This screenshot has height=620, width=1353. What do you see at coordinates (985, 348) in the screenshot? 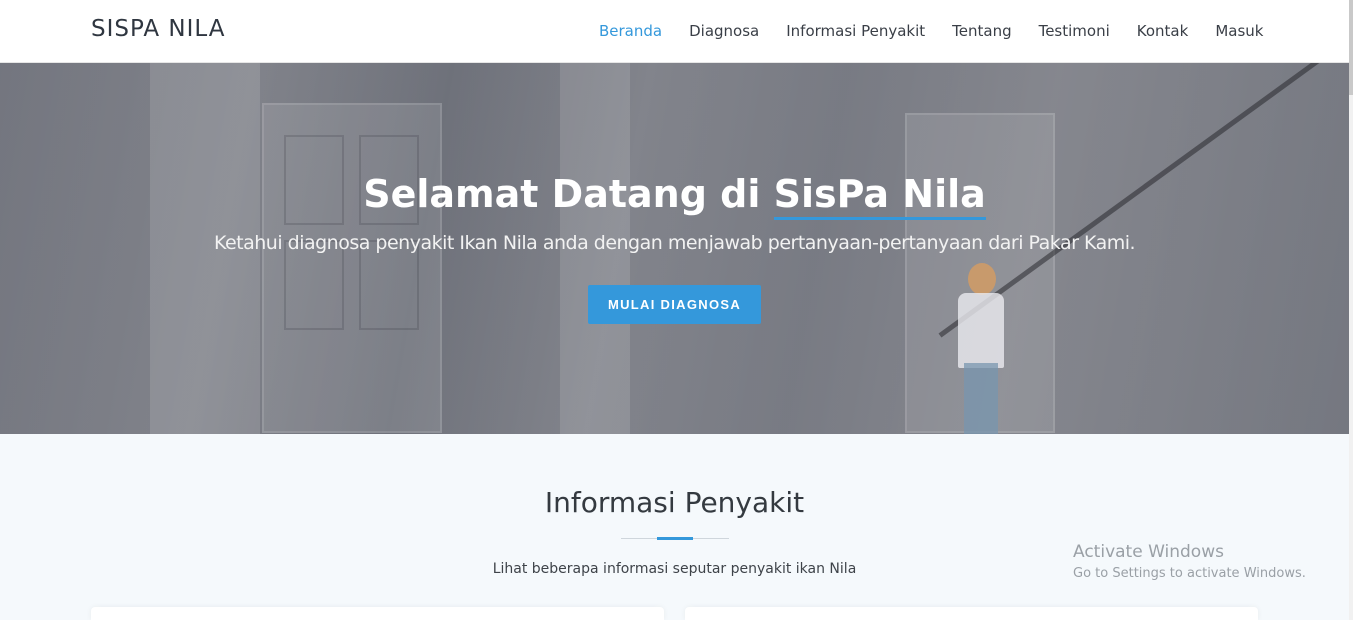
I see `hero-background-person` at bounding box center [985, 348].